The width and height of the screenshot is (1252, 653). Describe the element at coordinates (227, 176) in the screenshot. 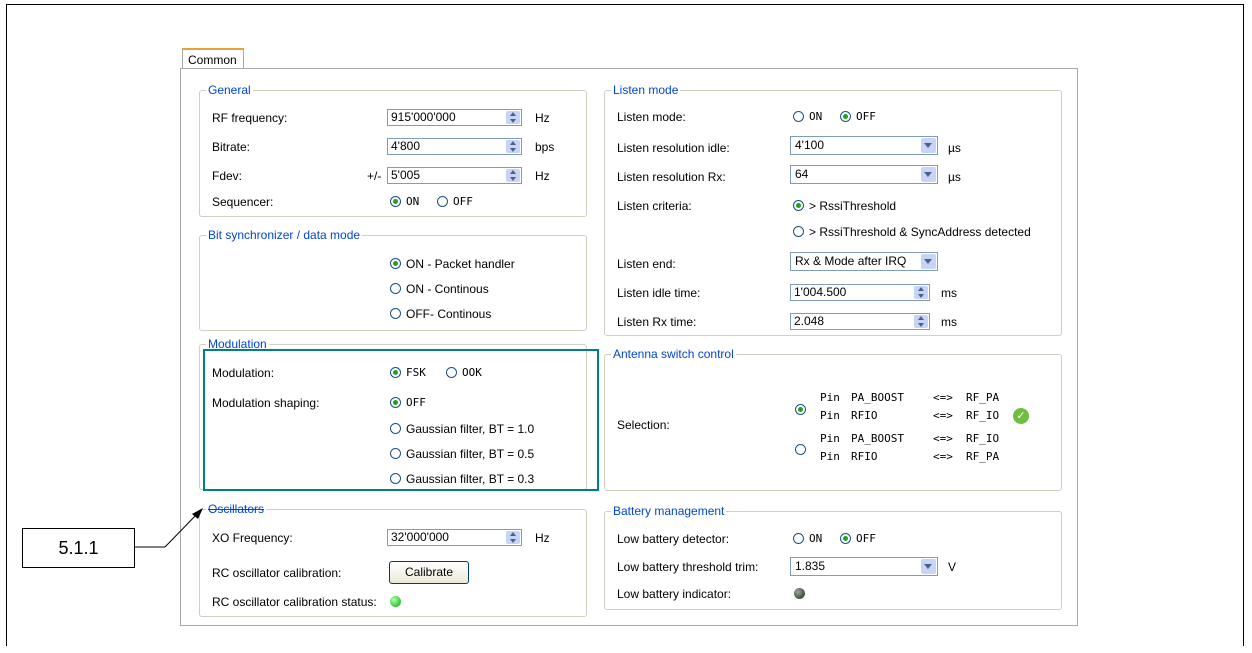

I see `fdev-label: Fdev:` at that location.